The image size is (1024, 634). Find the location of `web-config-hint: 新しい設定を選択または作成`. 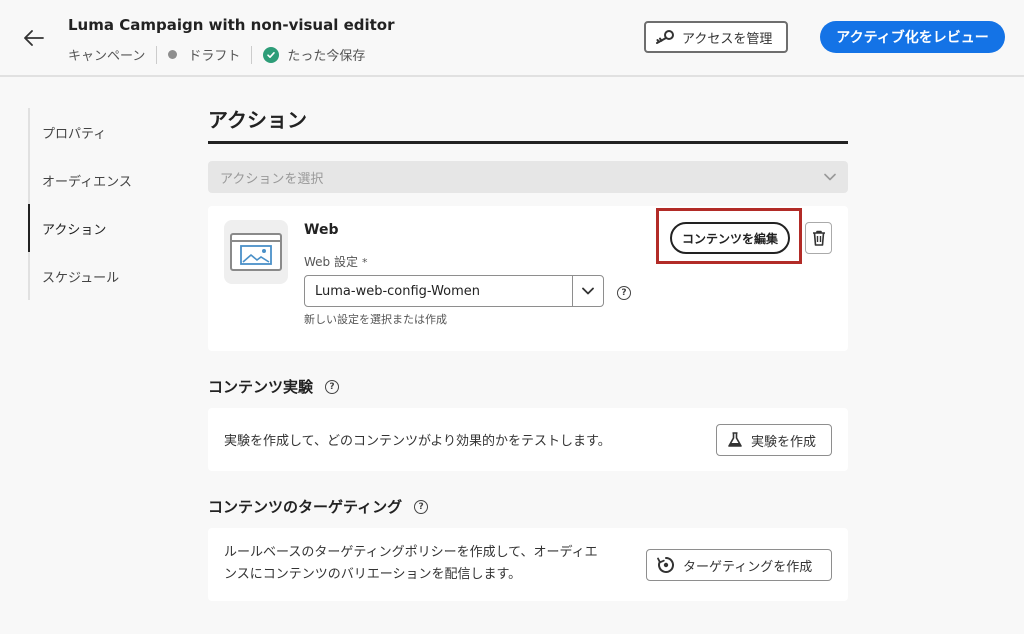

web-config-hint: 新しい設定を選択または作成 is located at coordinates (375, 319).